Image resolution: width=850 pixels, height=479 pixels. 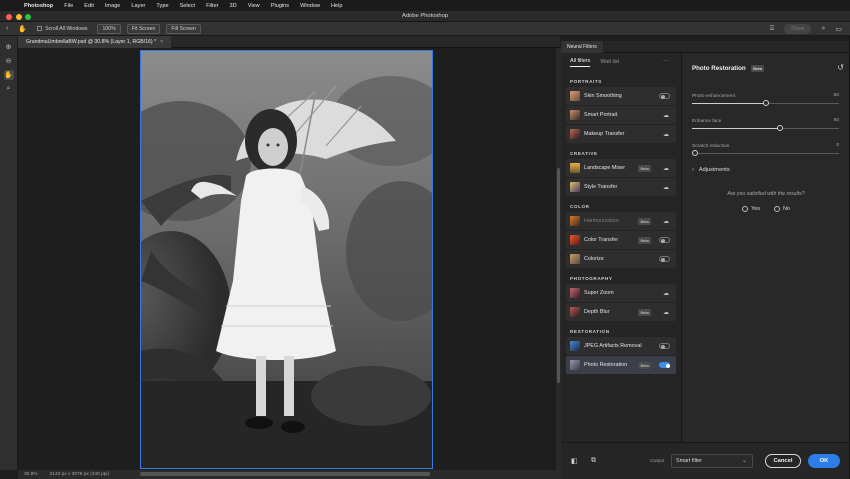 I want to click on colorize-toggle, so click(x=664, y=259).